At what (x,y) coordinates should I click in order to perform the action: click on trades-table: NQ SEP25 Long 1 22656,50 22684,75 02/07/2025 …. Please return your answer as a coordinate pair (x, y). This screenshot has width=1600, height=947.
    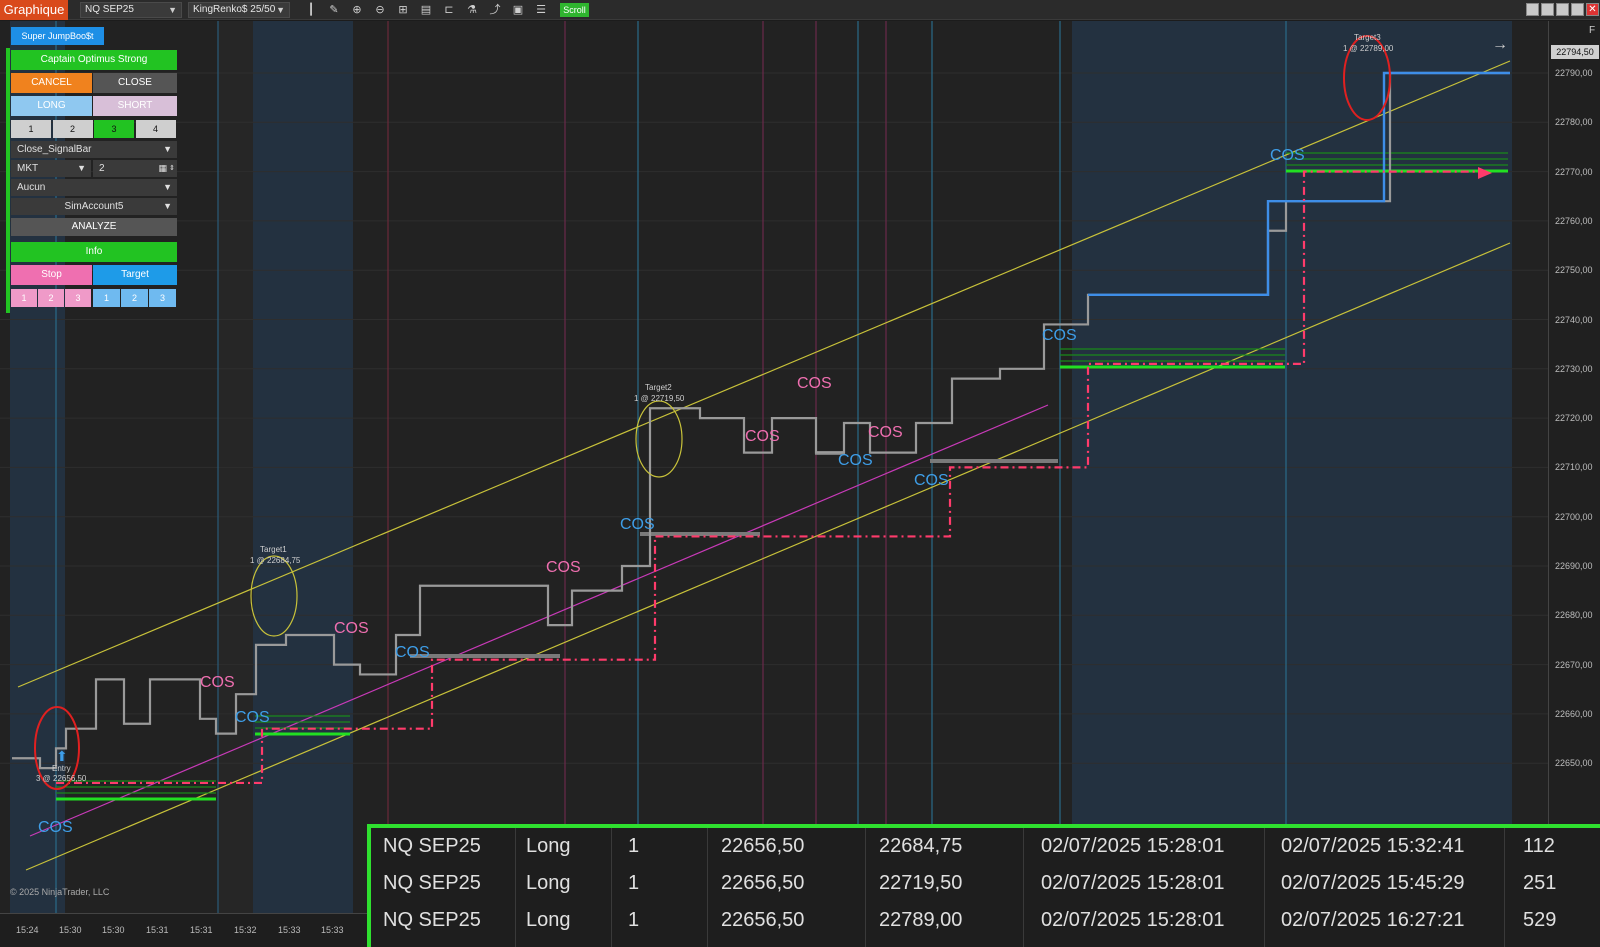
    Looking at the image, I should click on (983, 885).